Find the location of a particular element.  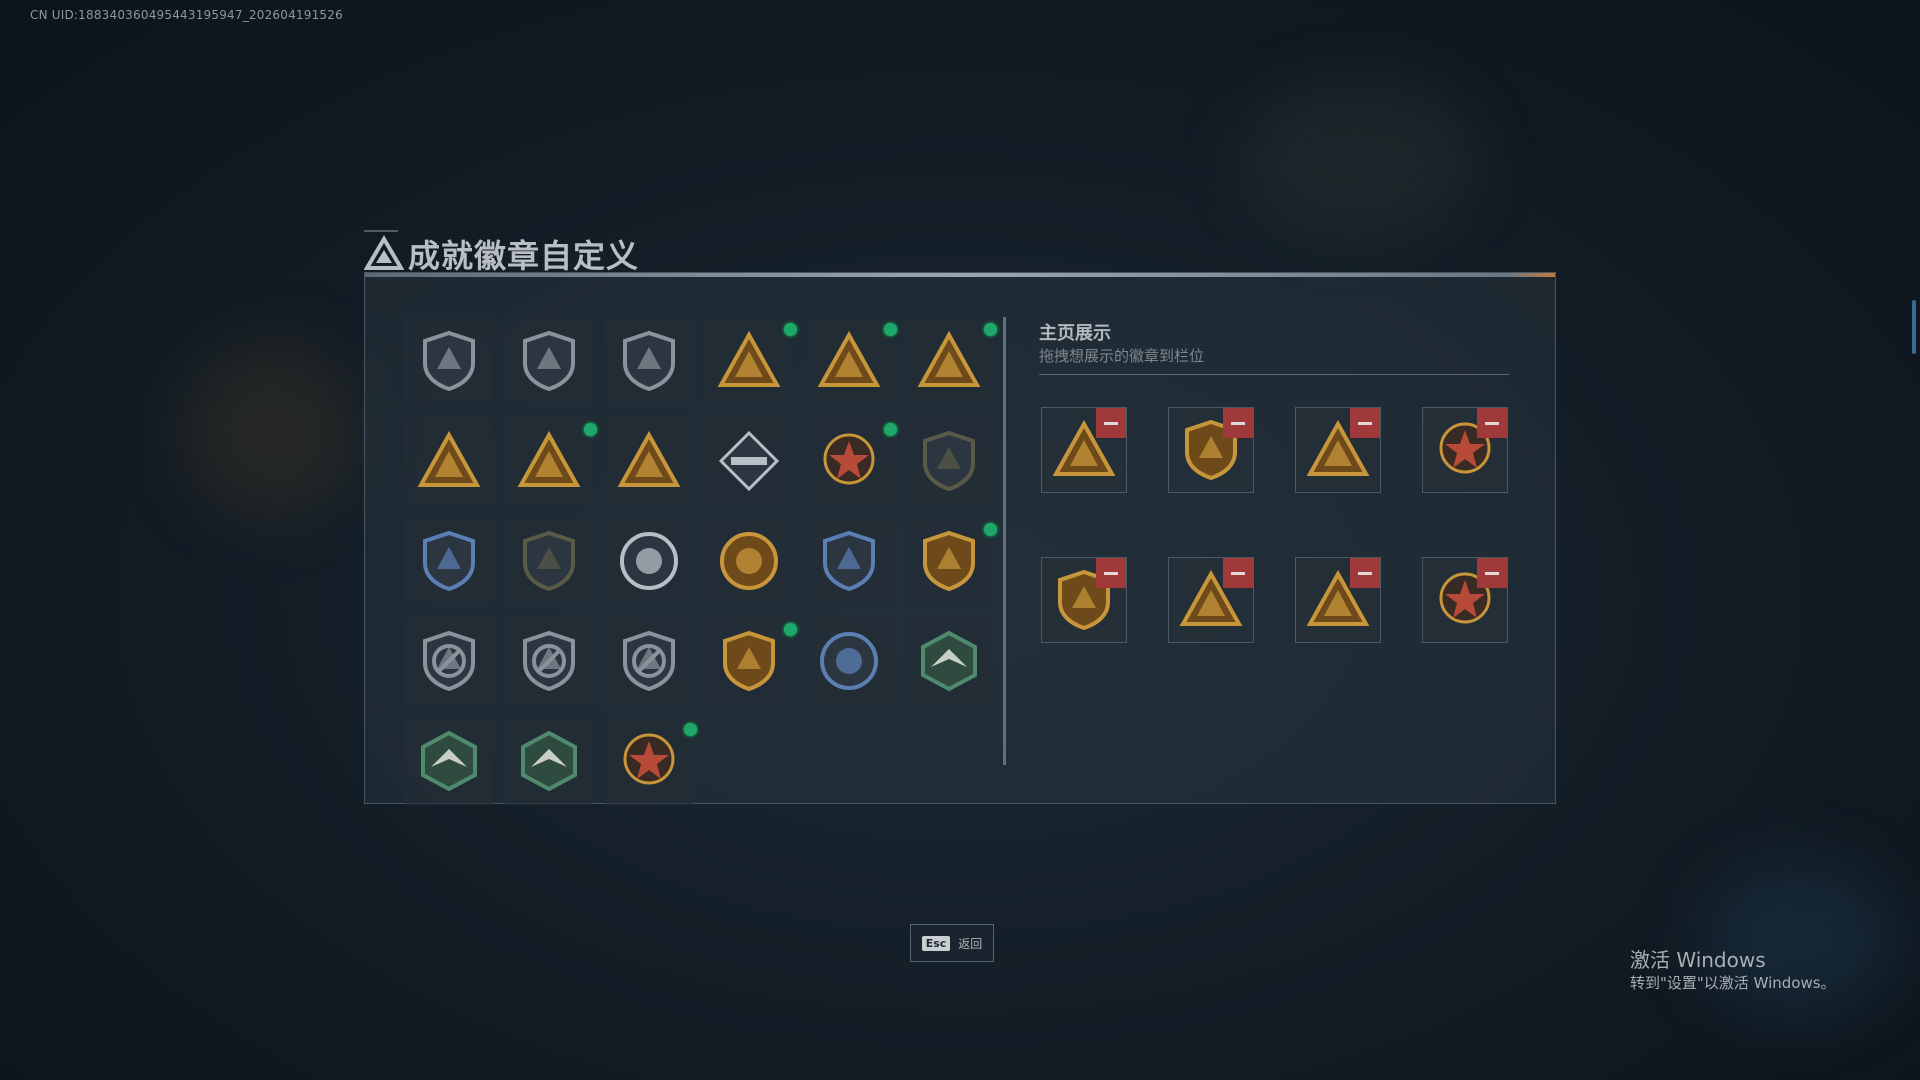

dark-crest-badge-icon is located at coordinates (549, 561).